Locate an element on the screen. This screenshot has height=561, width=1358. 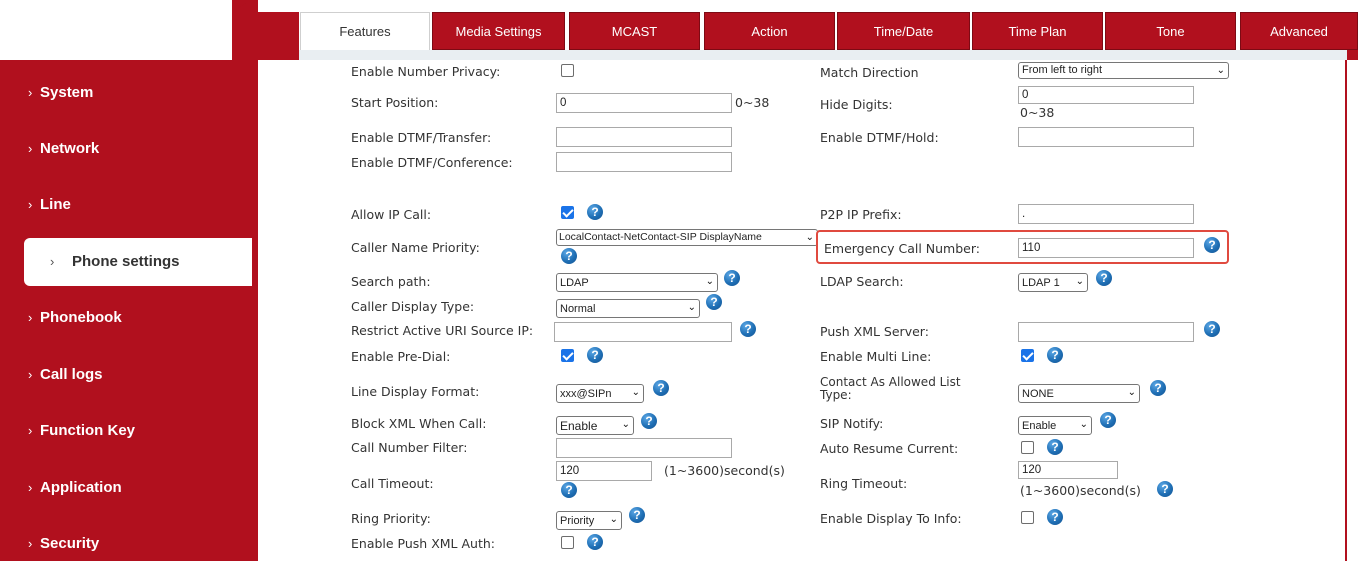
push-xml-auth-checkbox is located at coordinates (567, 542).